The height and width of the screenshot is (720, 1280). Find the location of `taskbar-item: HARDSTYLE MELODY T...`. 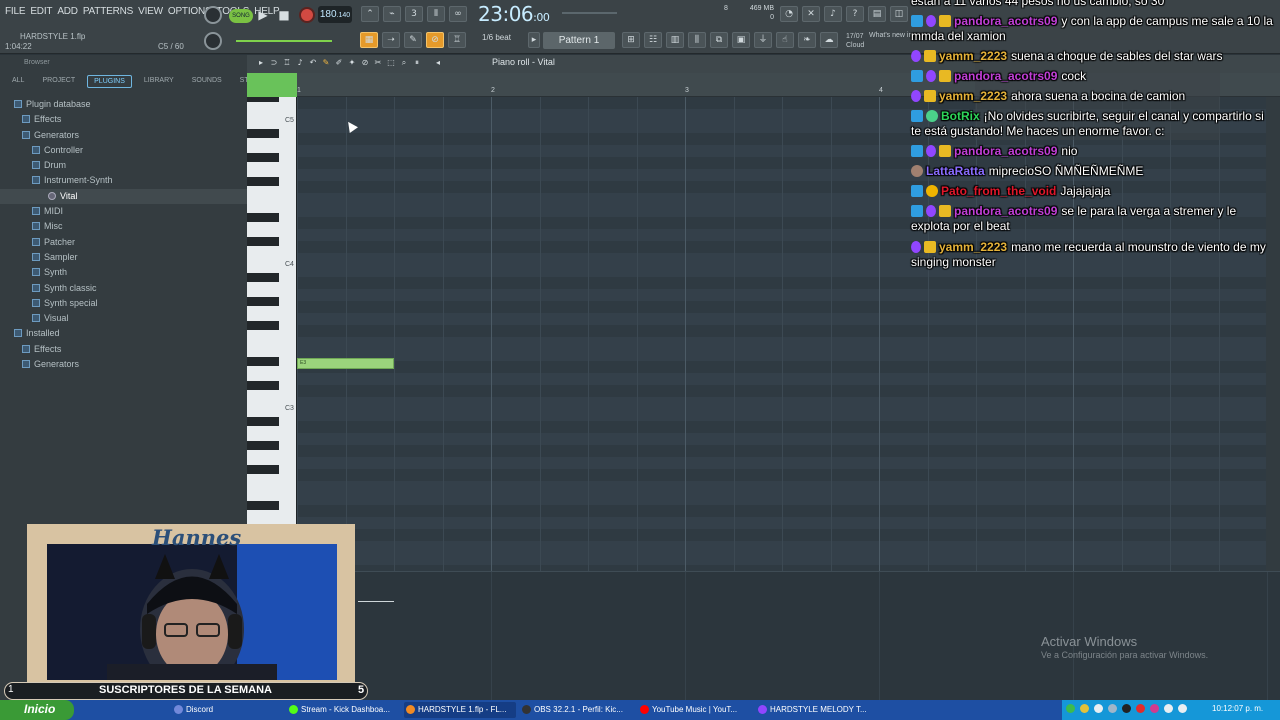

taskbar-item: HARDSTYLE MELODY T... is located at coordinates (812, 710).